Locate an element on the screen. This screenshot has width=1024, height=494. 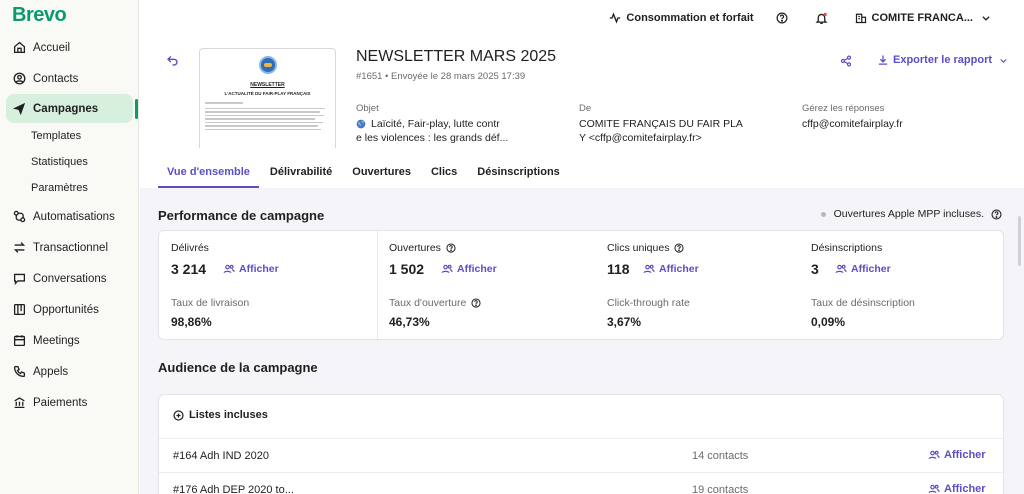
tab-clics: Clics is located at coordinates (444, 174).